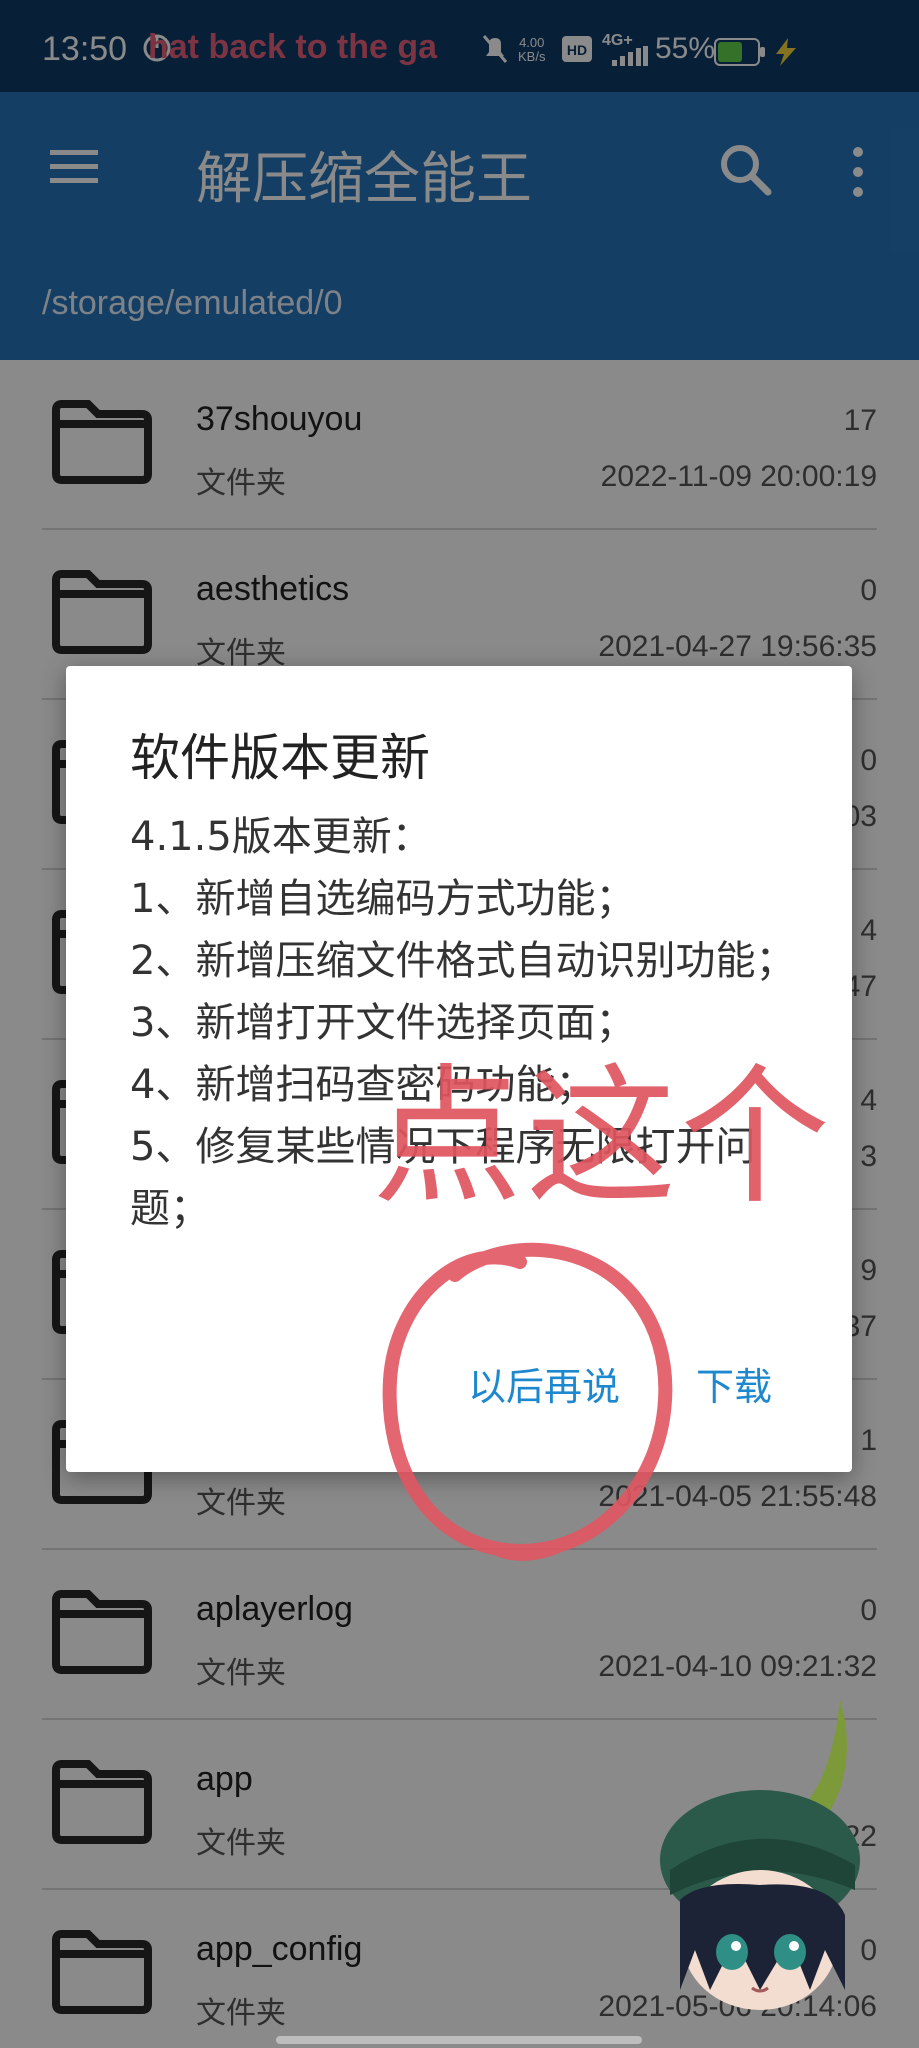 This screenshot has height=2048, width=919. Describe the element at coordinates (281, 837) in the screenshot. I see `dialog-line: 4.1.5版本更新：` at that location.